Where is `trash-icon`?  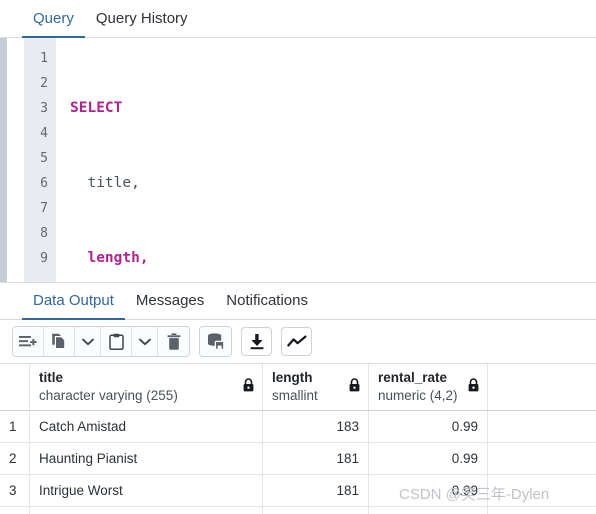
trash-icon is located at coordinates (174, 341).